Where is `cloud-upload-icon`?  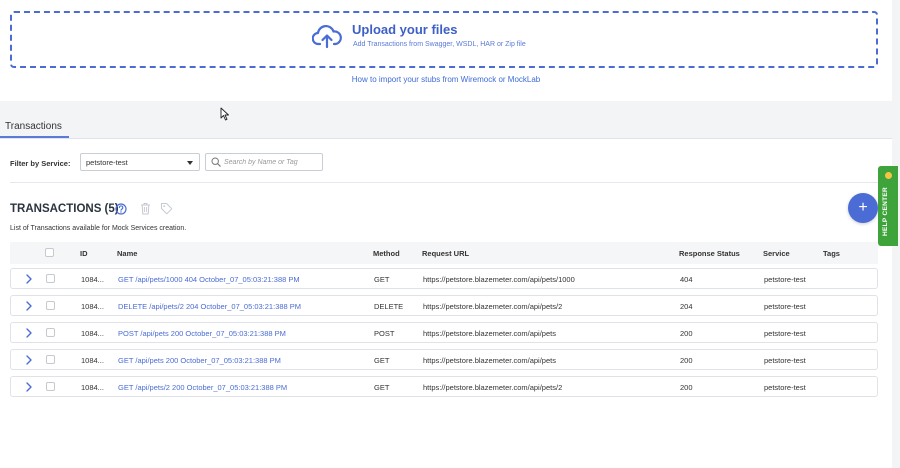 cloud-upload-icon is located at coordinates (327, 37).